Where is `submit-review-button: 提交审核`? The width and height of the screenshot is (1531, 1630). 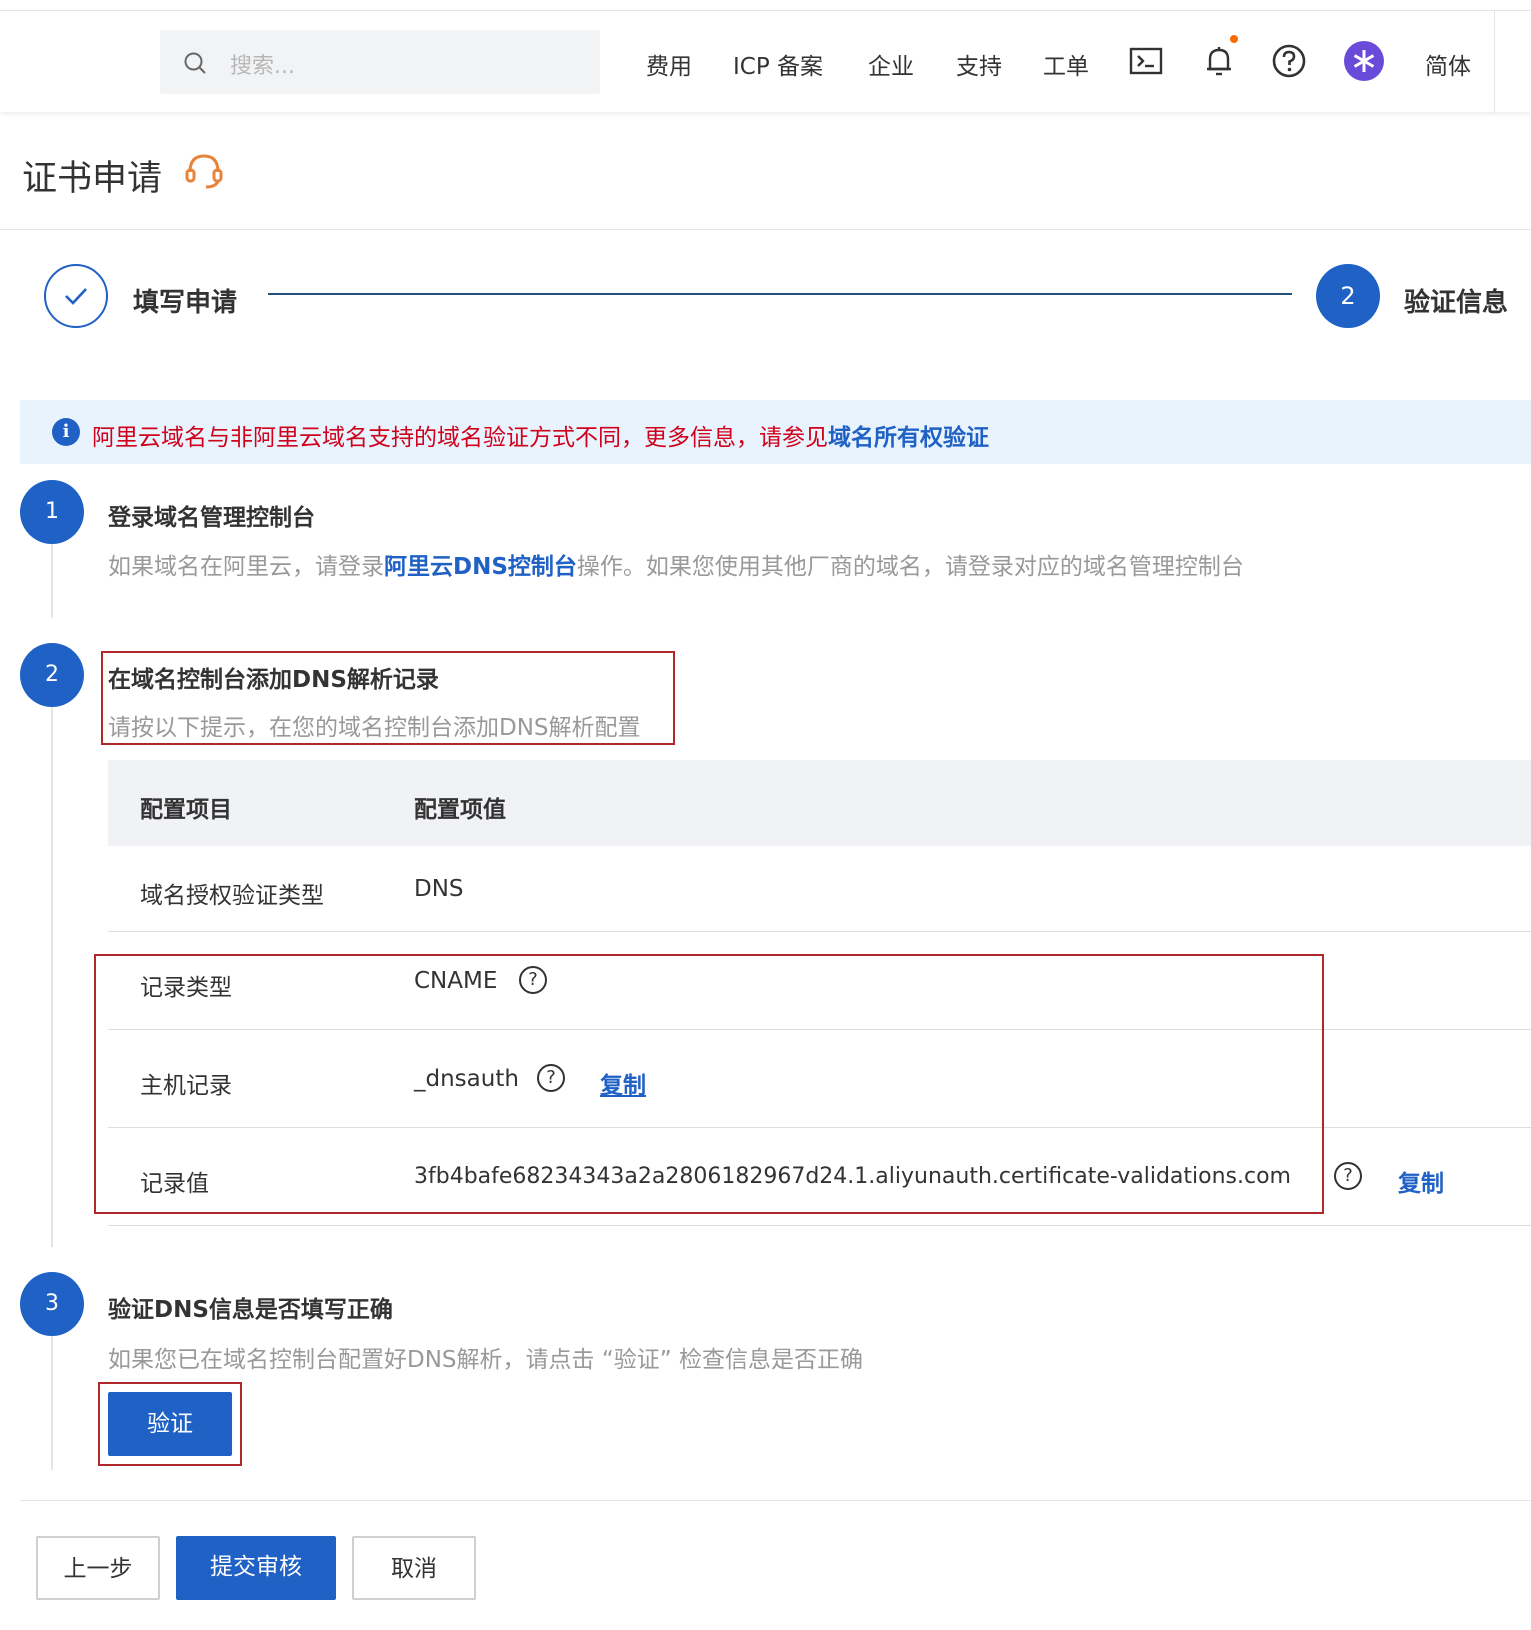
submit-review-button: 提交审核 is located at coordinates (256, 1568).